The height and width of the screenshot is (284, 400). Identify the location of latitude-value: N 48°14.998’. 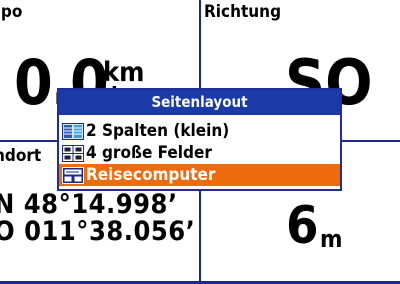
(89, 204).